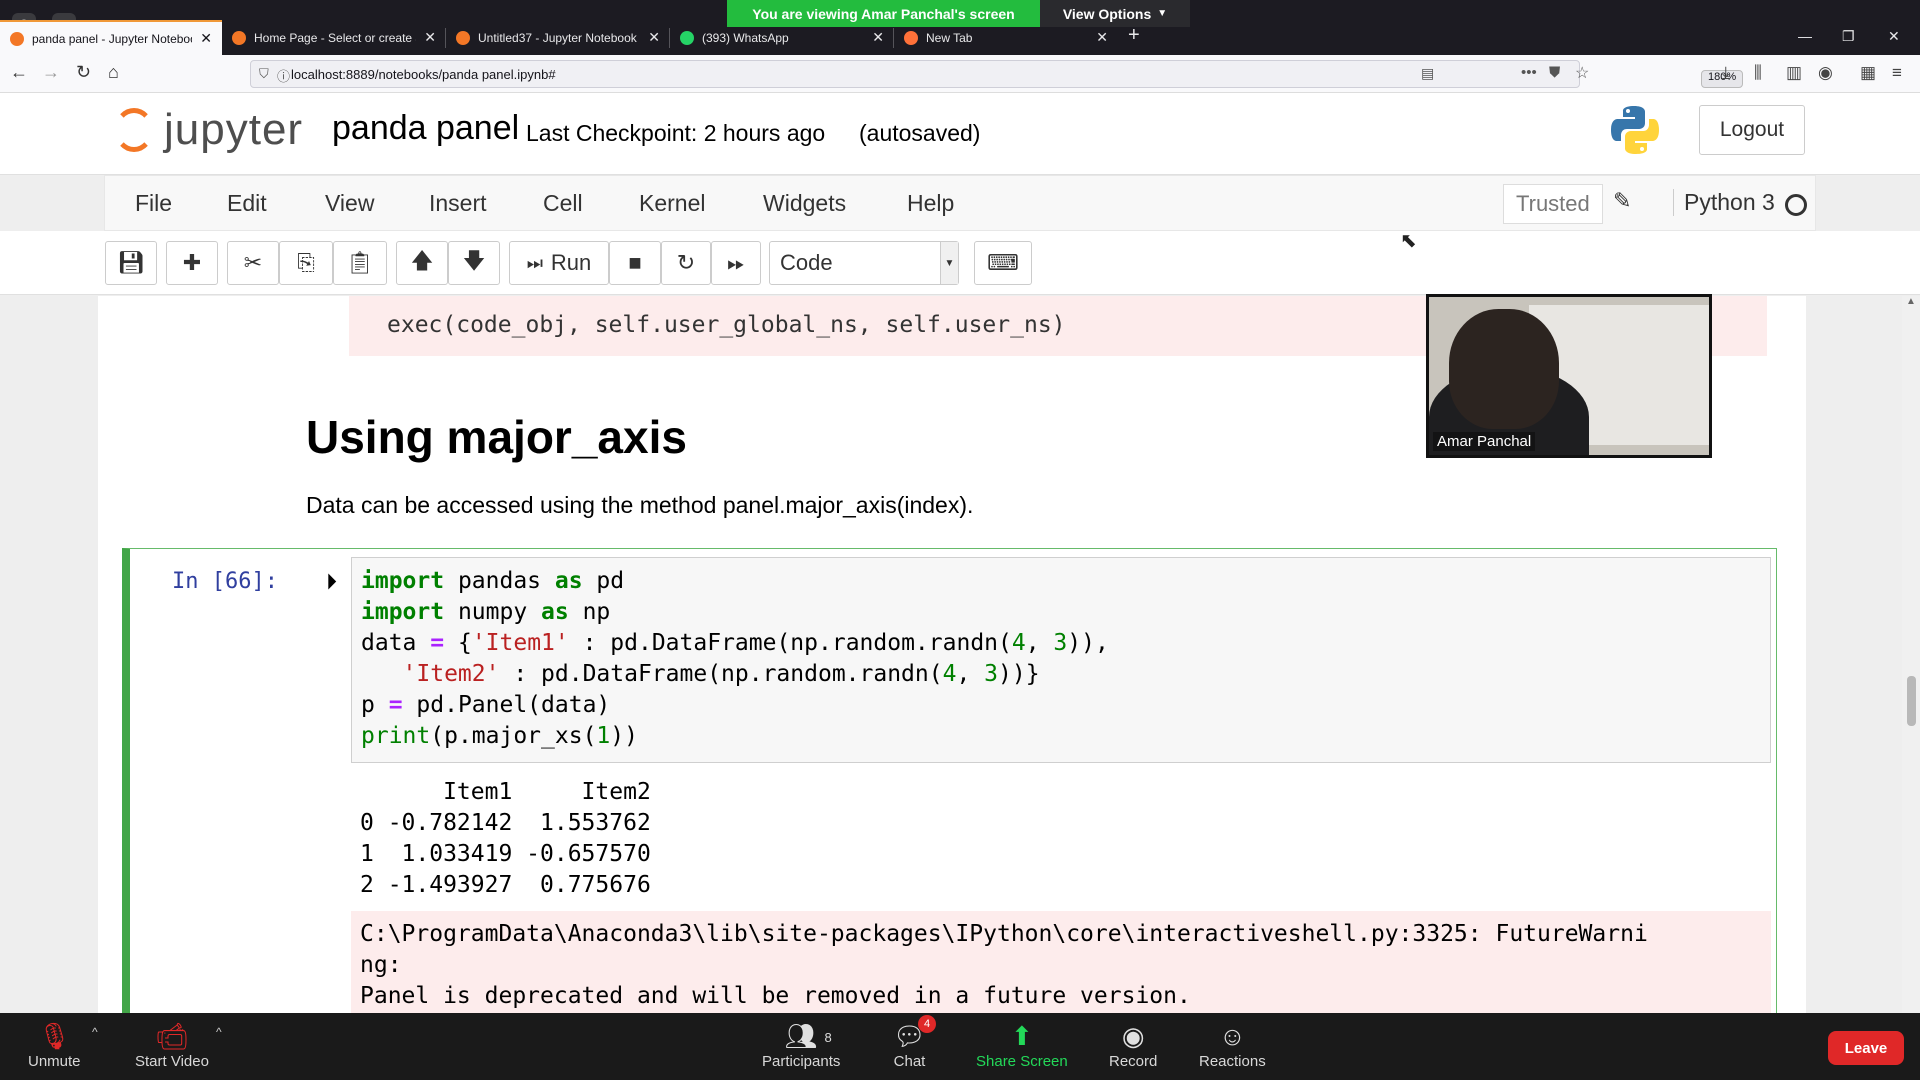 This screenshot has width=1920, height=1080. What do you see at coordinates (422, 263) in the screenshot?
I see `move-up-button: 🡅` at bounding box center [422, 263].